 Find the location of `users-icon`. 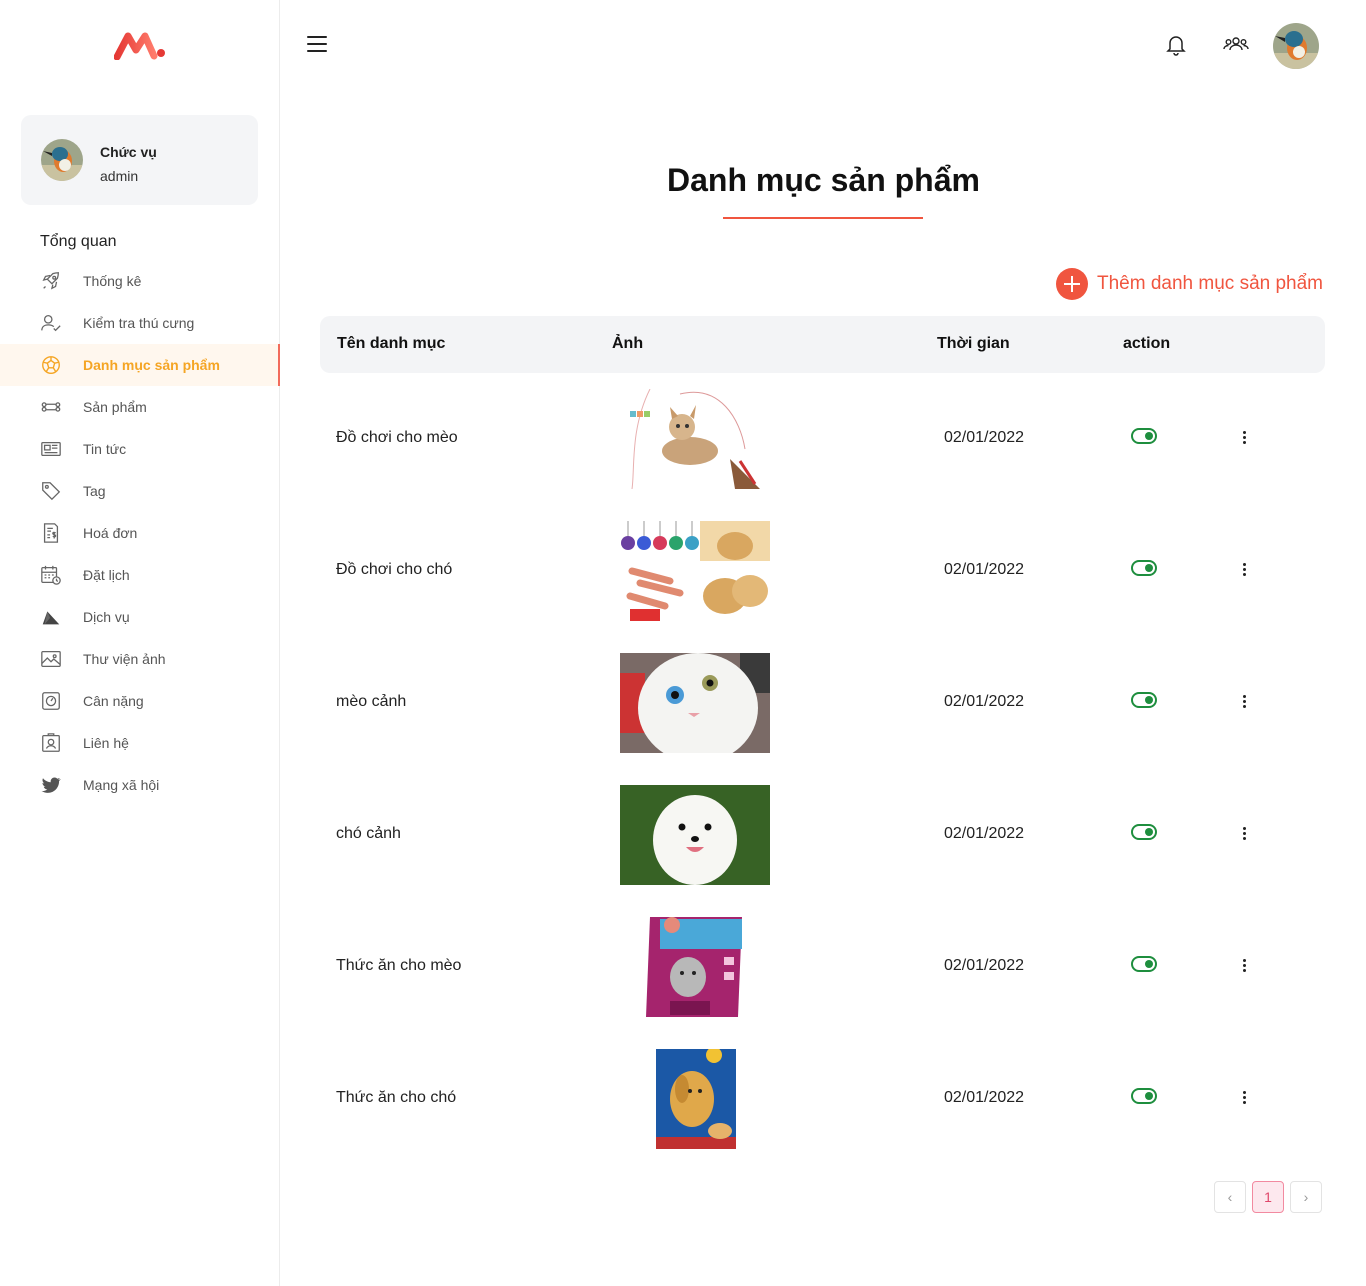

users-icon is located at coordinates (1236, 44).